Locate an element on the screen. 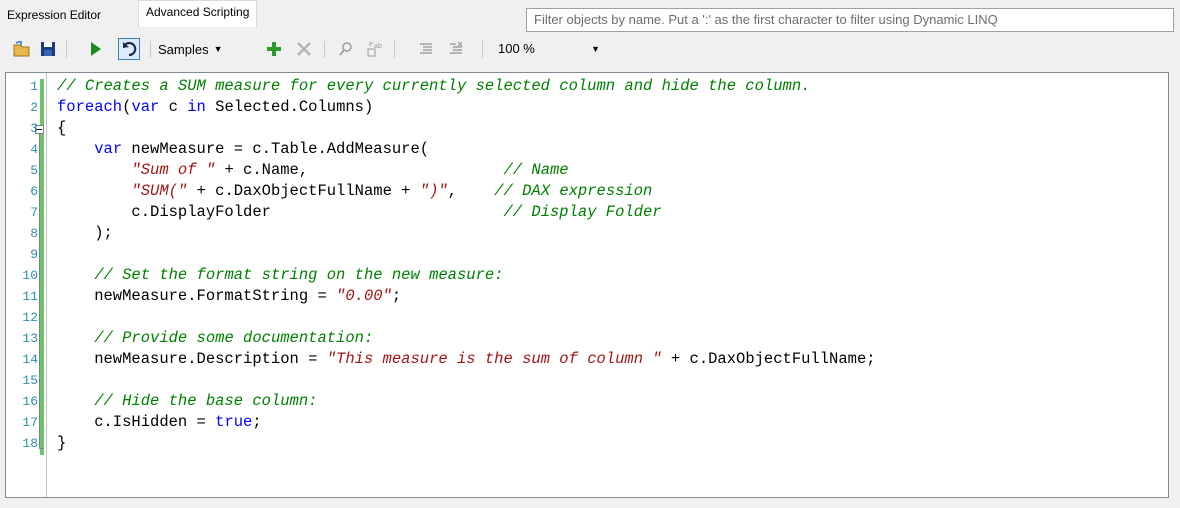 The width and height of the screenshot is (1180, 508). line-number: 17 is located at coordinates (30, 422).